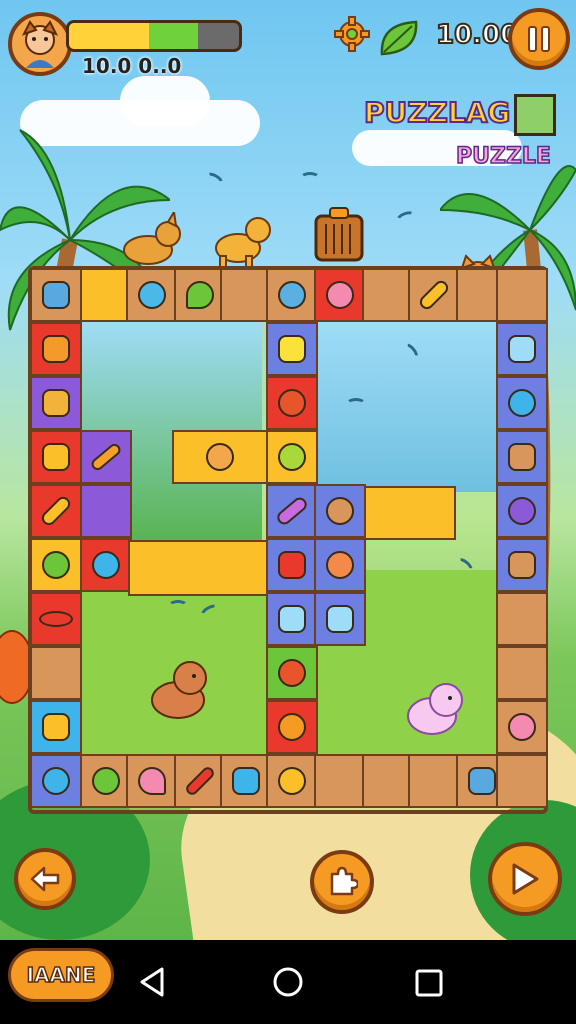  I want to click on turnip-item, so click(482, 781).